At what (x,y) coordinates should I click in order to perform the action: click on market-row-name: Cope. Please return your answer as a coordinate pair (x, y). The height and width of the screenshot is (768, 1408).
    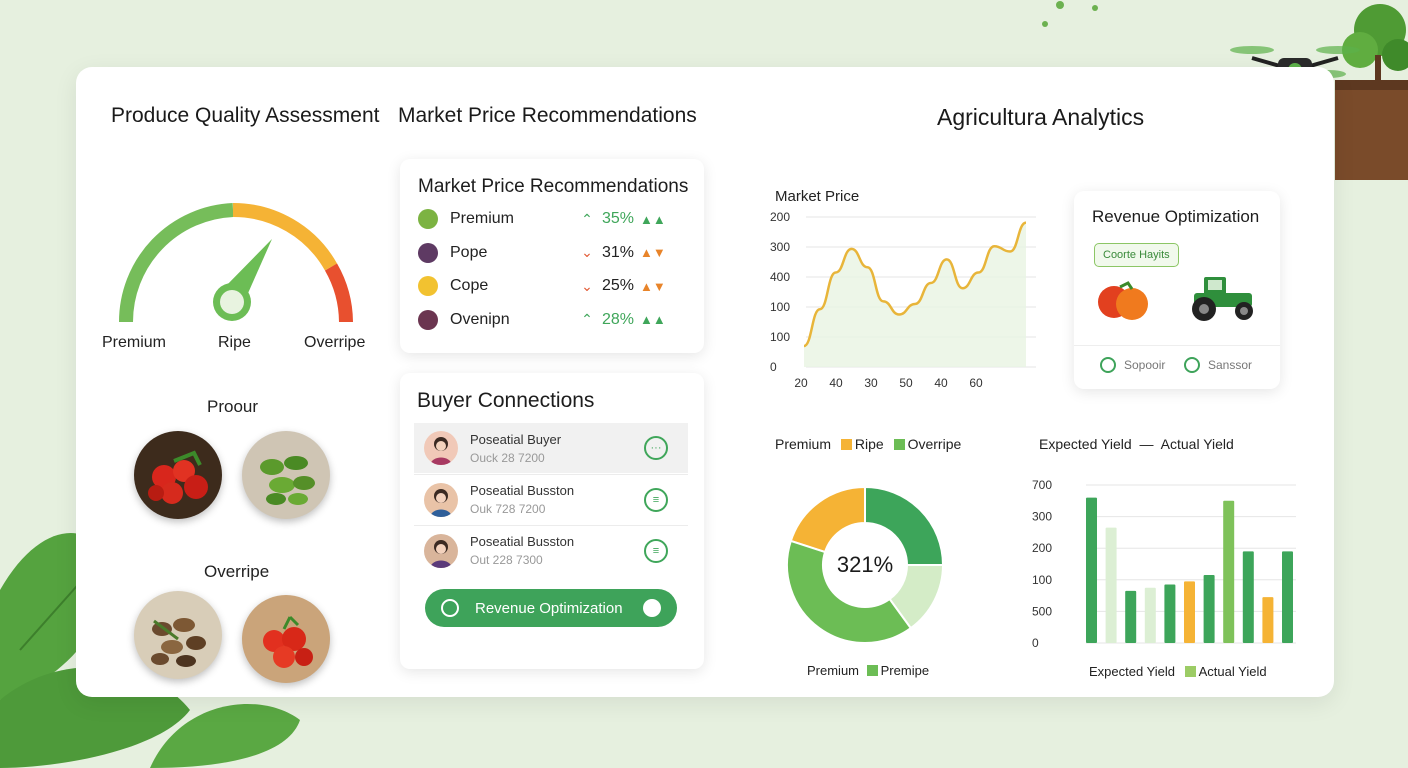
    Looking at the image, I should click on (469, 285).